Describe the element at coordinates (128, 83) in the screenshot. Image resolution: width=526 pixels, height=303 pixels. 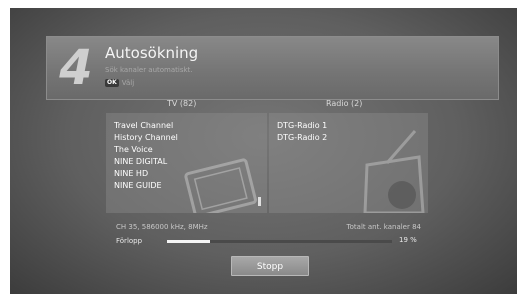
I see `ok-hint-label: Välj` at that location.